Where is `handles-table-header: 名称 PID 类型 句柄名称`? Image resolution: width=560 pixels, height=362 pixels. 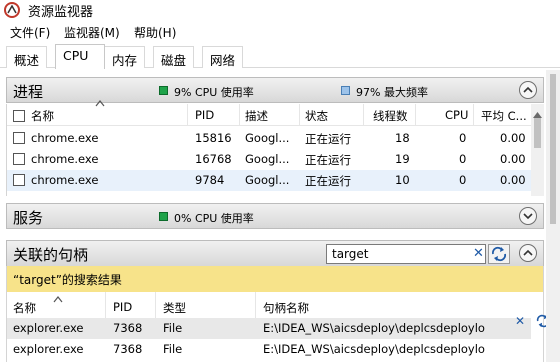 handles-table-header: 名称 PID 类型 句柄名称 is located at coordinates (275, 305).